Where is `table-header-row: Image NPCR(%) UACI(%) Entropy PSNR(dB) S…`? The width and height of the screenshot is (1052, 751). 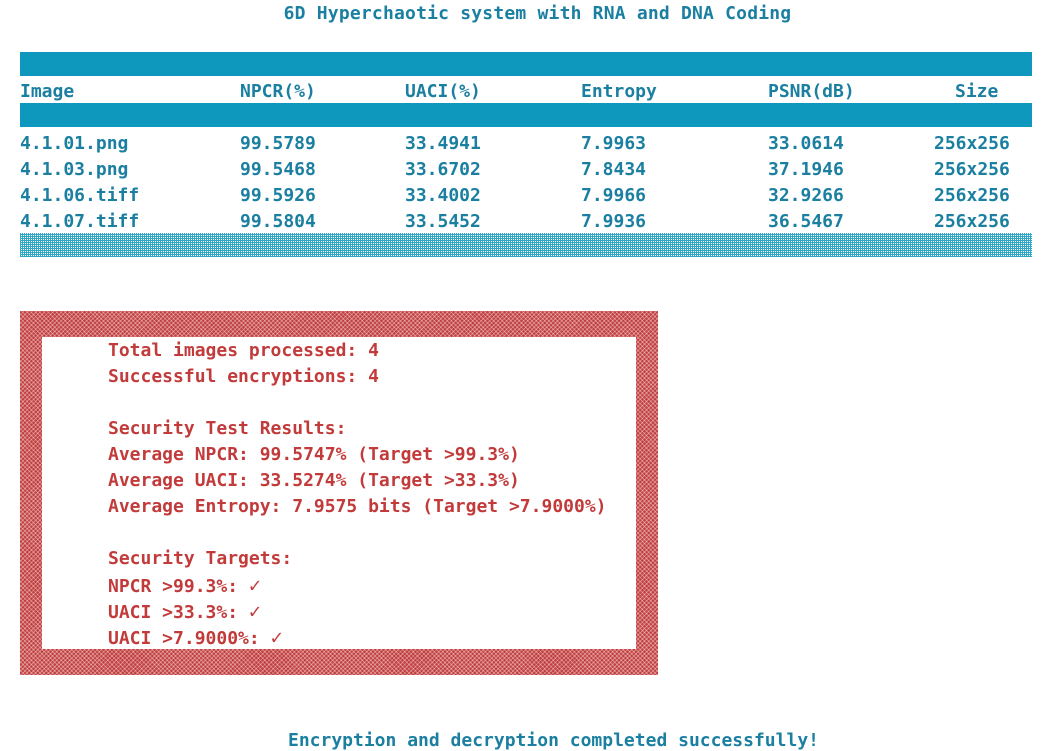 table-header-row: Image NPCR(%) UACI(%) Entropy PSNR(dB) S… is located at coordinates (526, 92).